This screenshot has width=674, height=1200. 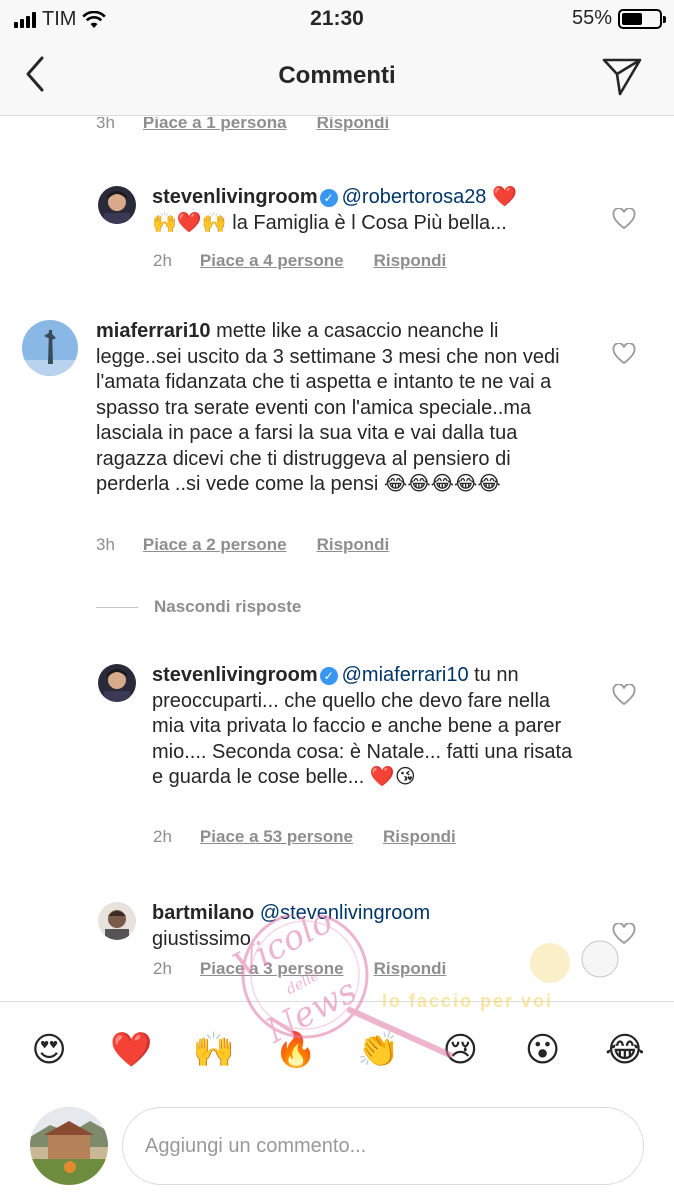 I want to click on battery-fill, so click(x=632, y=18).